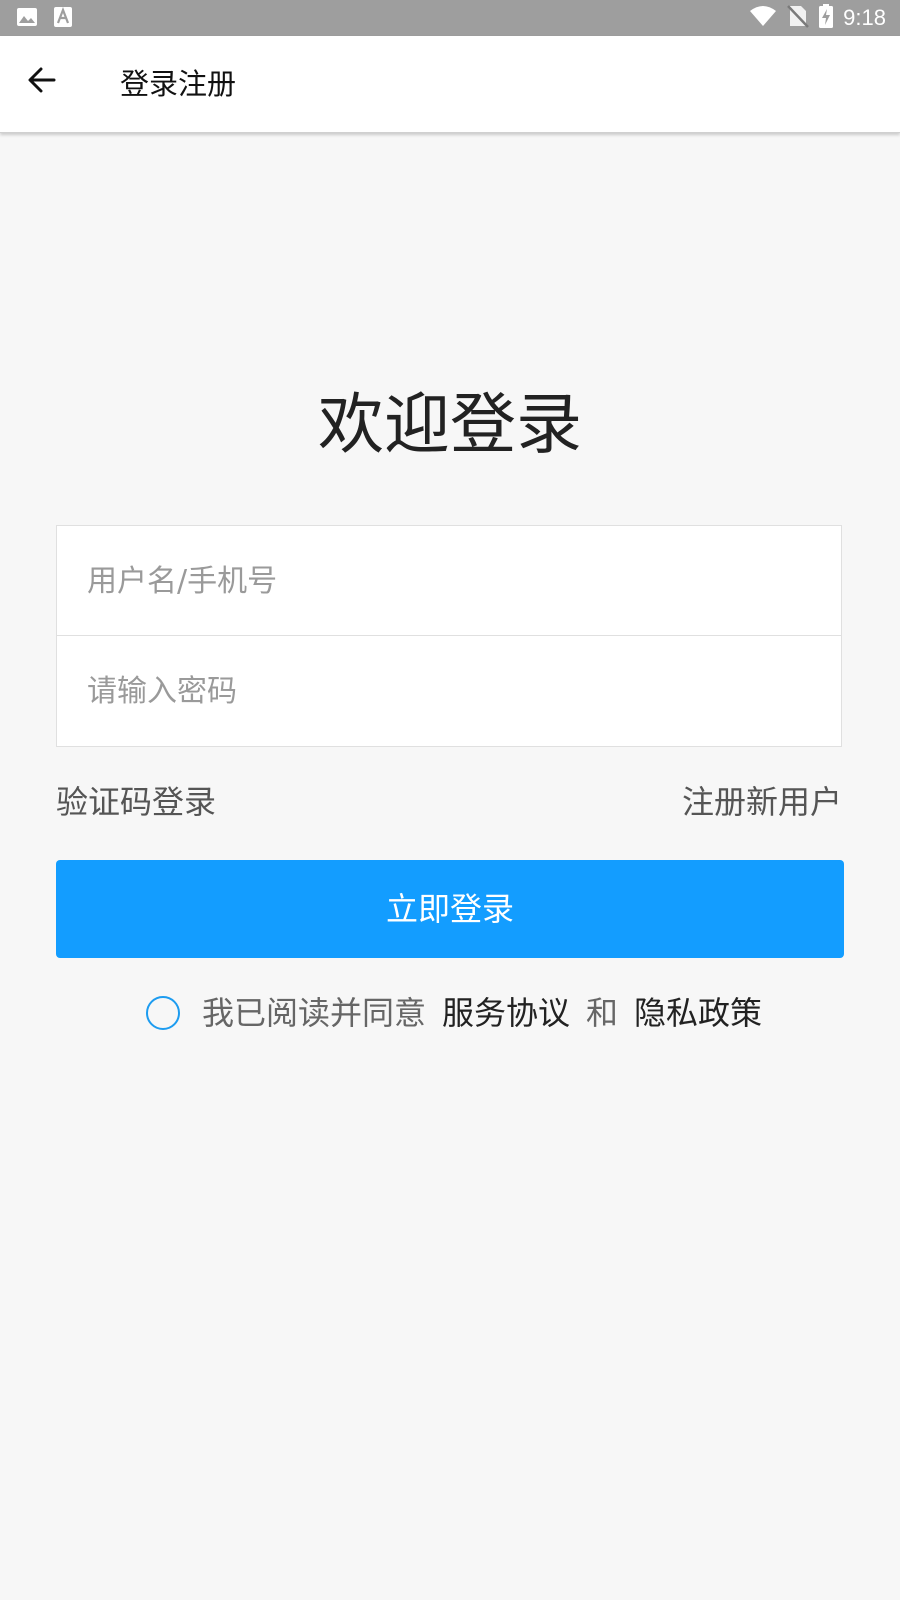 The width and height of the screenshot is (900, 1600). What do you see at coordinates (762, 802) in the screenshot?
I see `register-link: 注册新用户` at bounding box center [762, 802].